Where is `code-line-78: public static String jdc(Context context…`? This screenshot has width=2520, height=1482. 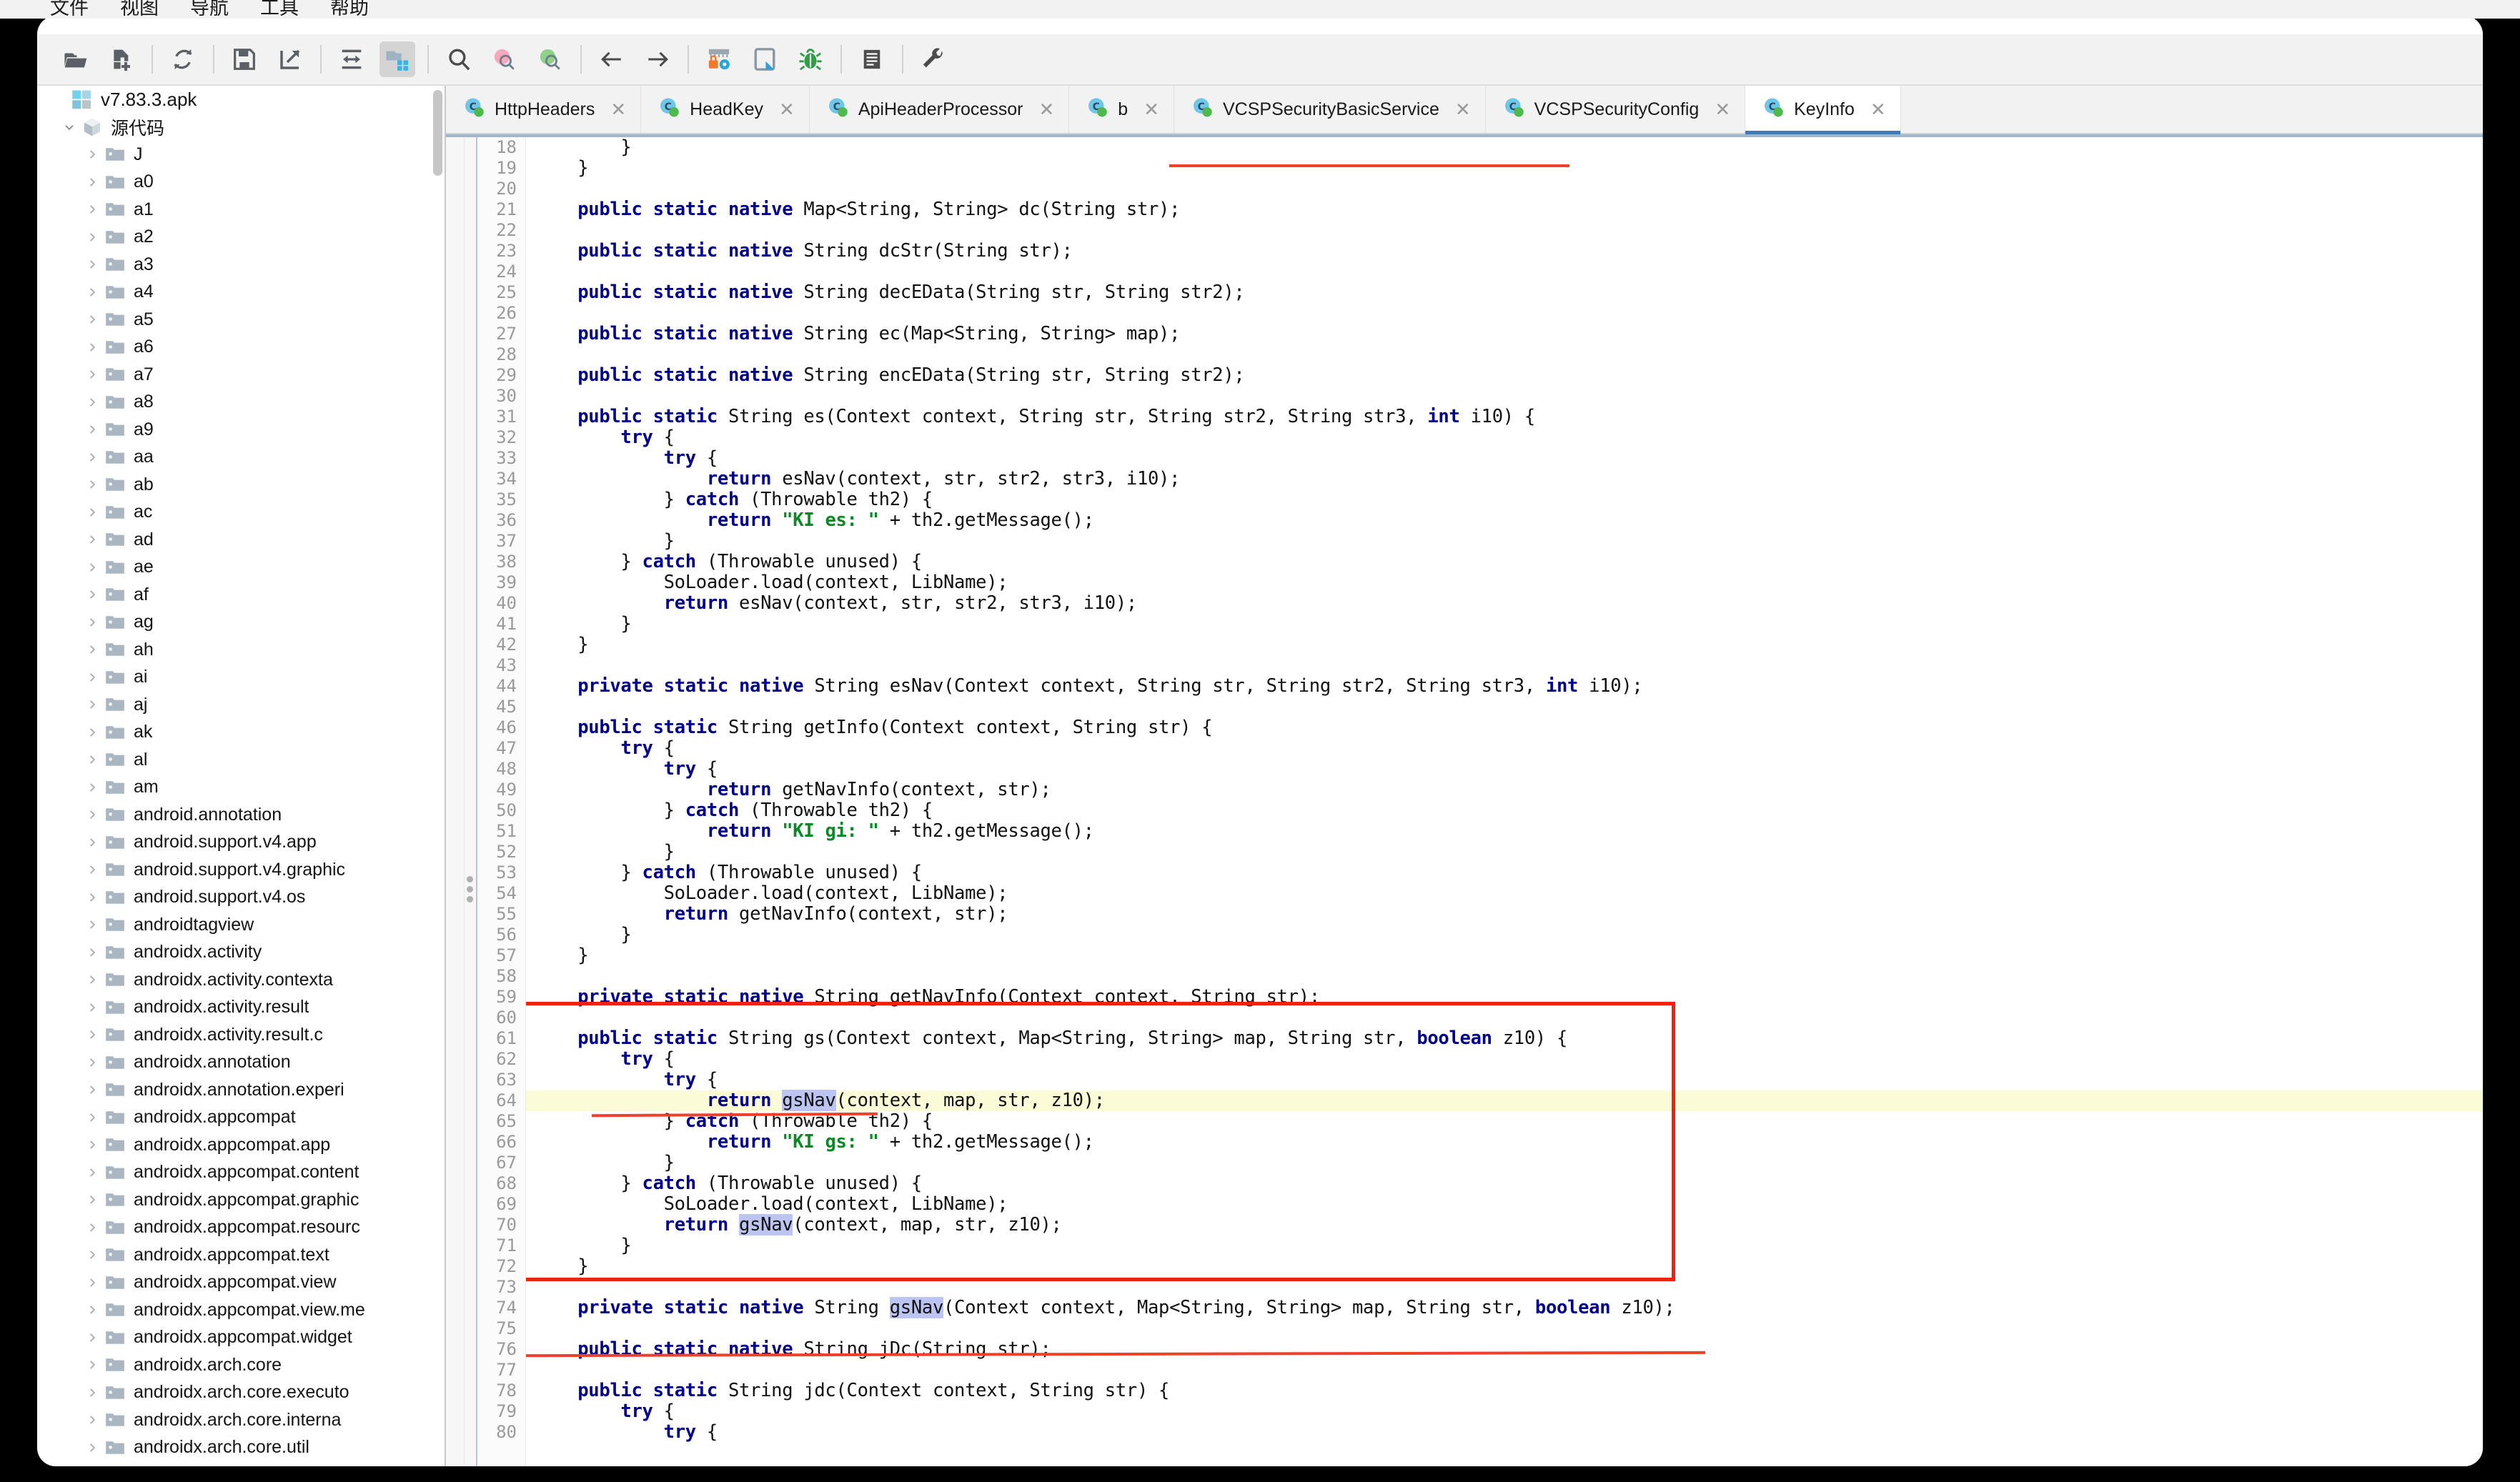 code-line-78: public static String jdc(Context context… is located at coordinates (852, 1391).